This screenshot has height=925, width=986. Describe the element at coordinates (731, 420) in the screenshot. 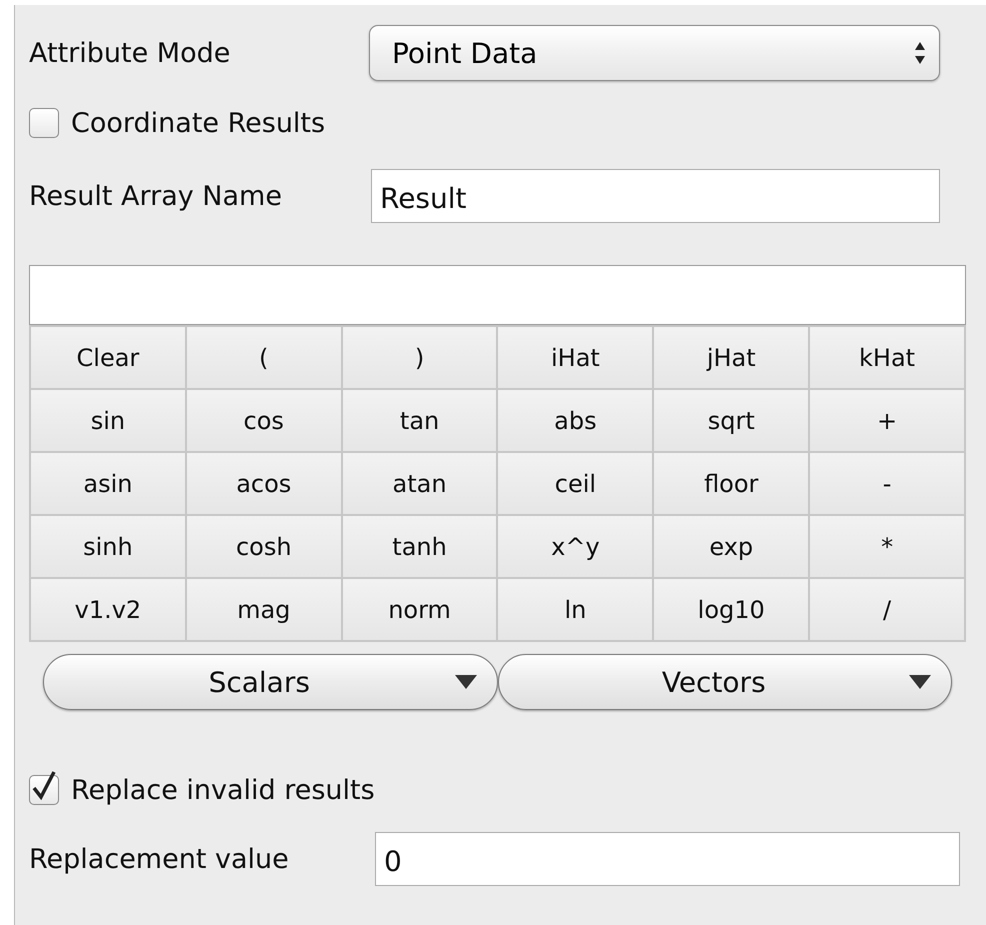

I see `keypad-button: sqrt` at that location.